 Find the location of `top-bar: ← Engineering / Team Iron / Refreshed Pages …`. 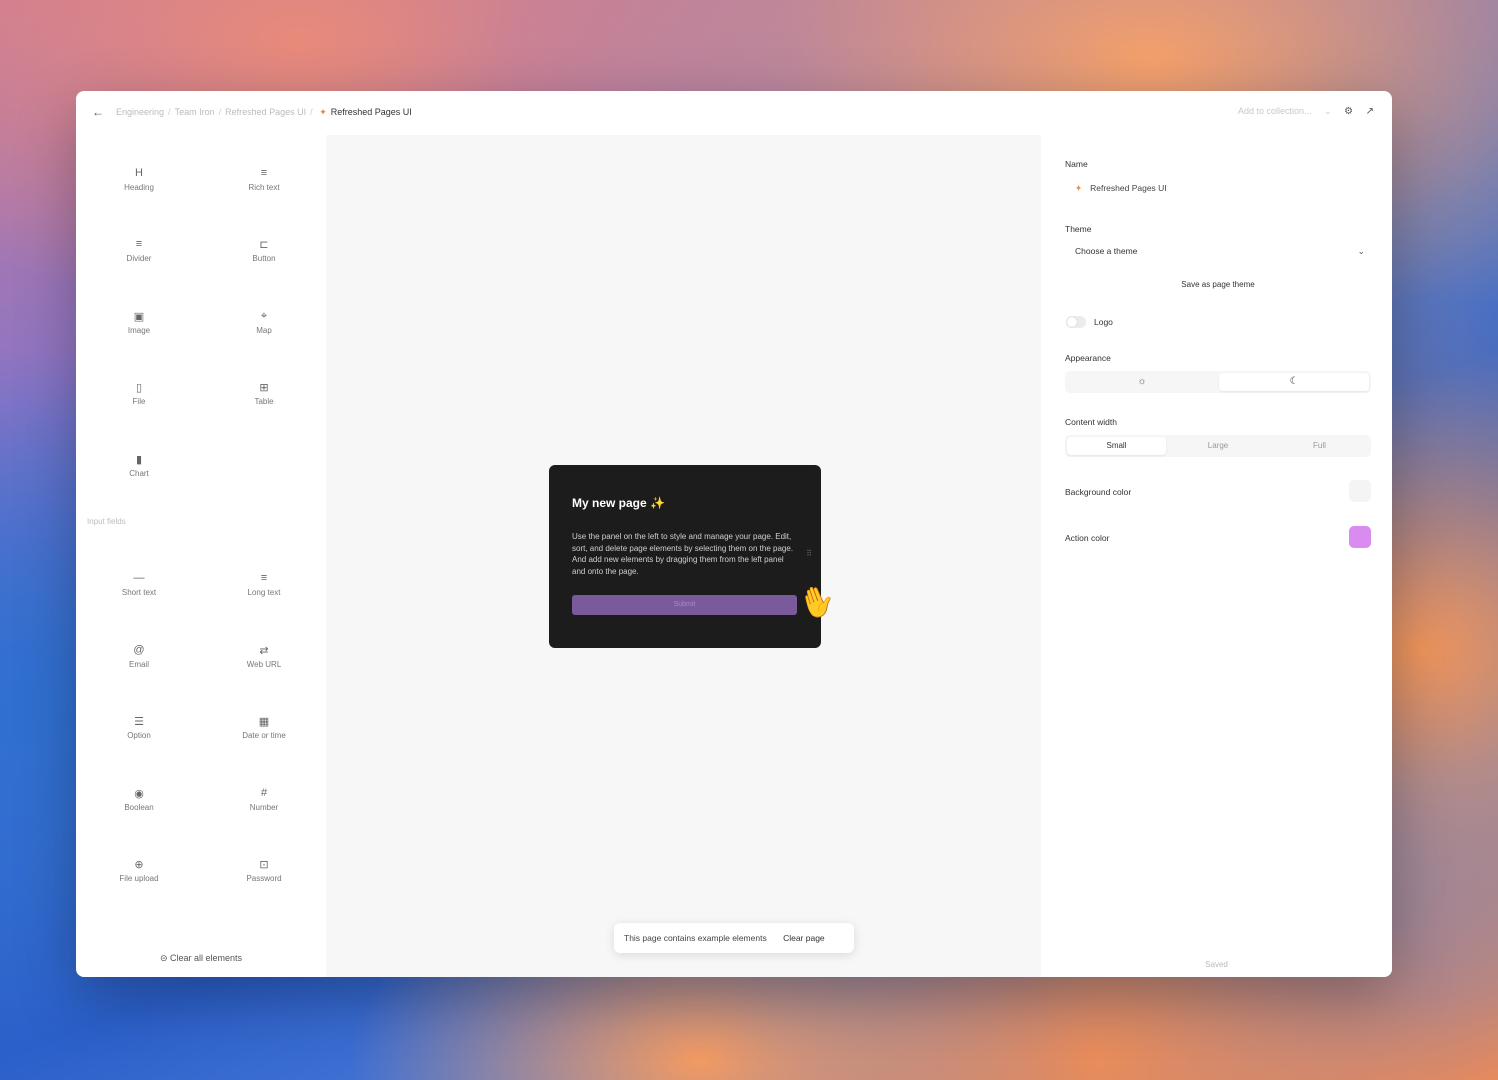

top-bar: ← Engineering / Team Iron / Refreshed Pages … is located at coordinates (734, 113).